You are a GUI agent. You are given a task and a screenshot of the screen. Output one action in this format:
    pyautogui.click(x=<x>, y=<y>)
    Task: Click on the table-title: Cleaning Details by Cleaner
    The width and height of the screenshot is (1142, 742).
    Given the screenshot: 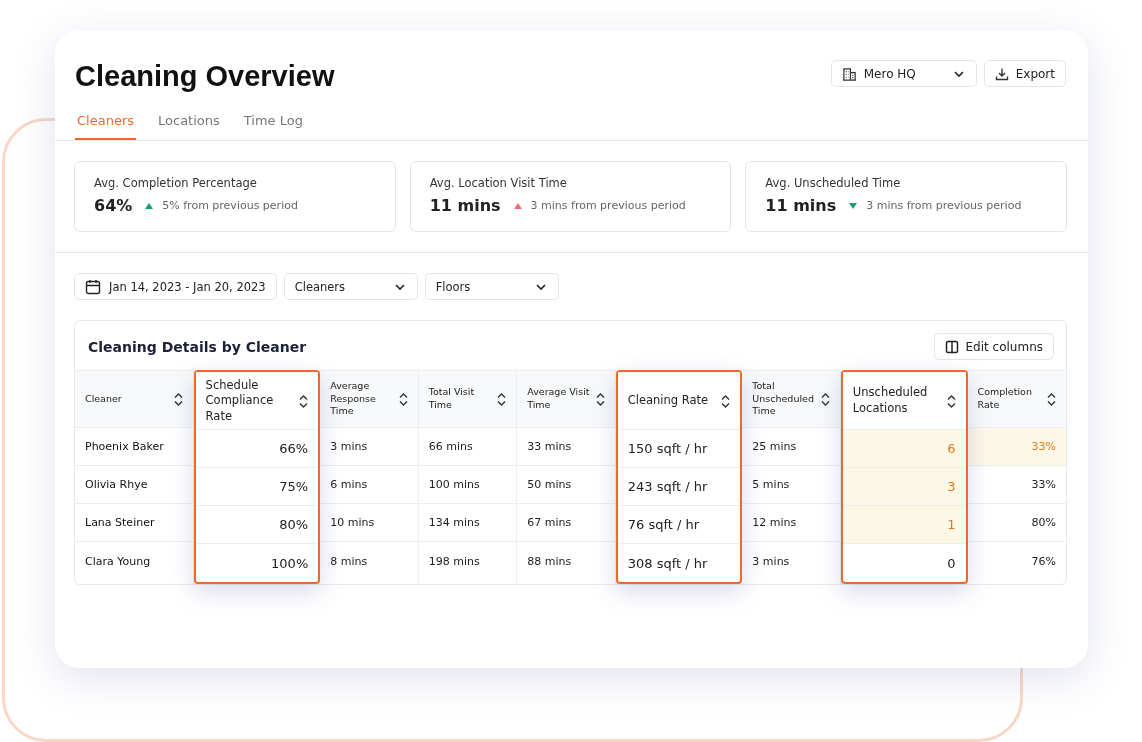 What is the action you would take?
    pyautogui.click(x=197, y=346)
    